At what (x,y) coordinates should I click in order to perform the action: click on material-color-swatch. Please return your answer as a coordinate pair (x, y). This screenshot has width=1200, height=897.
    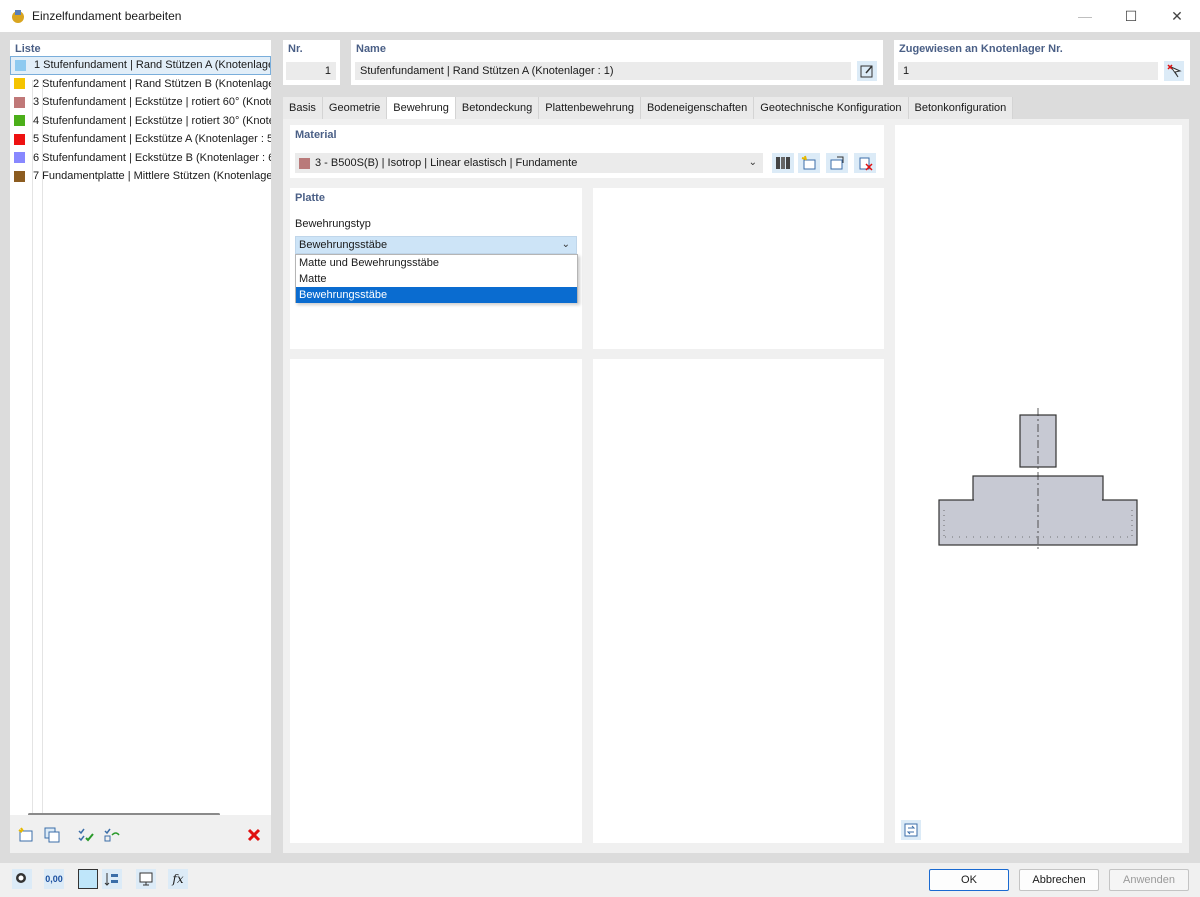
    Looking at the image, I should click on (304, 163).